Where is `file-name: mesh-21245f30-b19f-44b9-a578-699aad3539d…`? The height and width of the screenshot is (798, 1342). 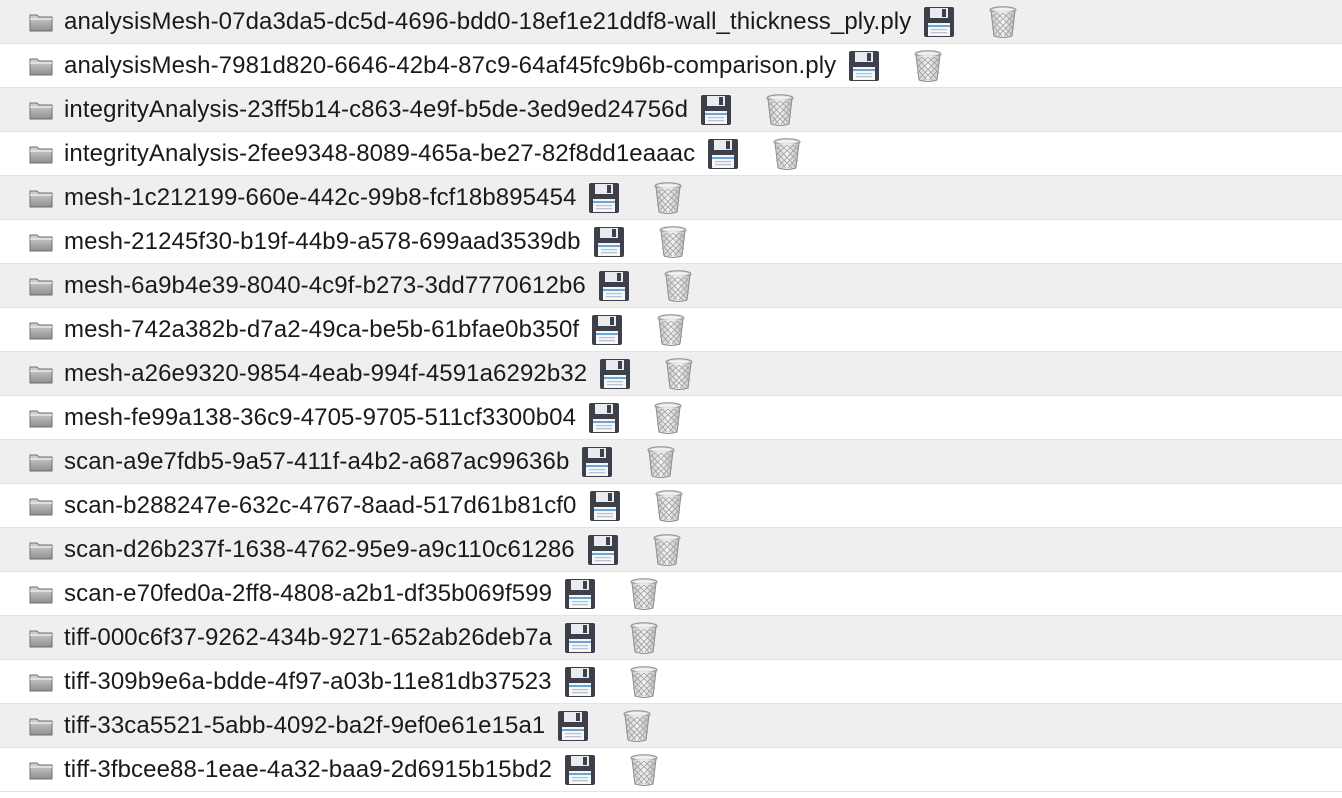
file-name: mesh-21245f30-b19f-44b9-a578-699aad3539d… is located at coordinates (322, 242).